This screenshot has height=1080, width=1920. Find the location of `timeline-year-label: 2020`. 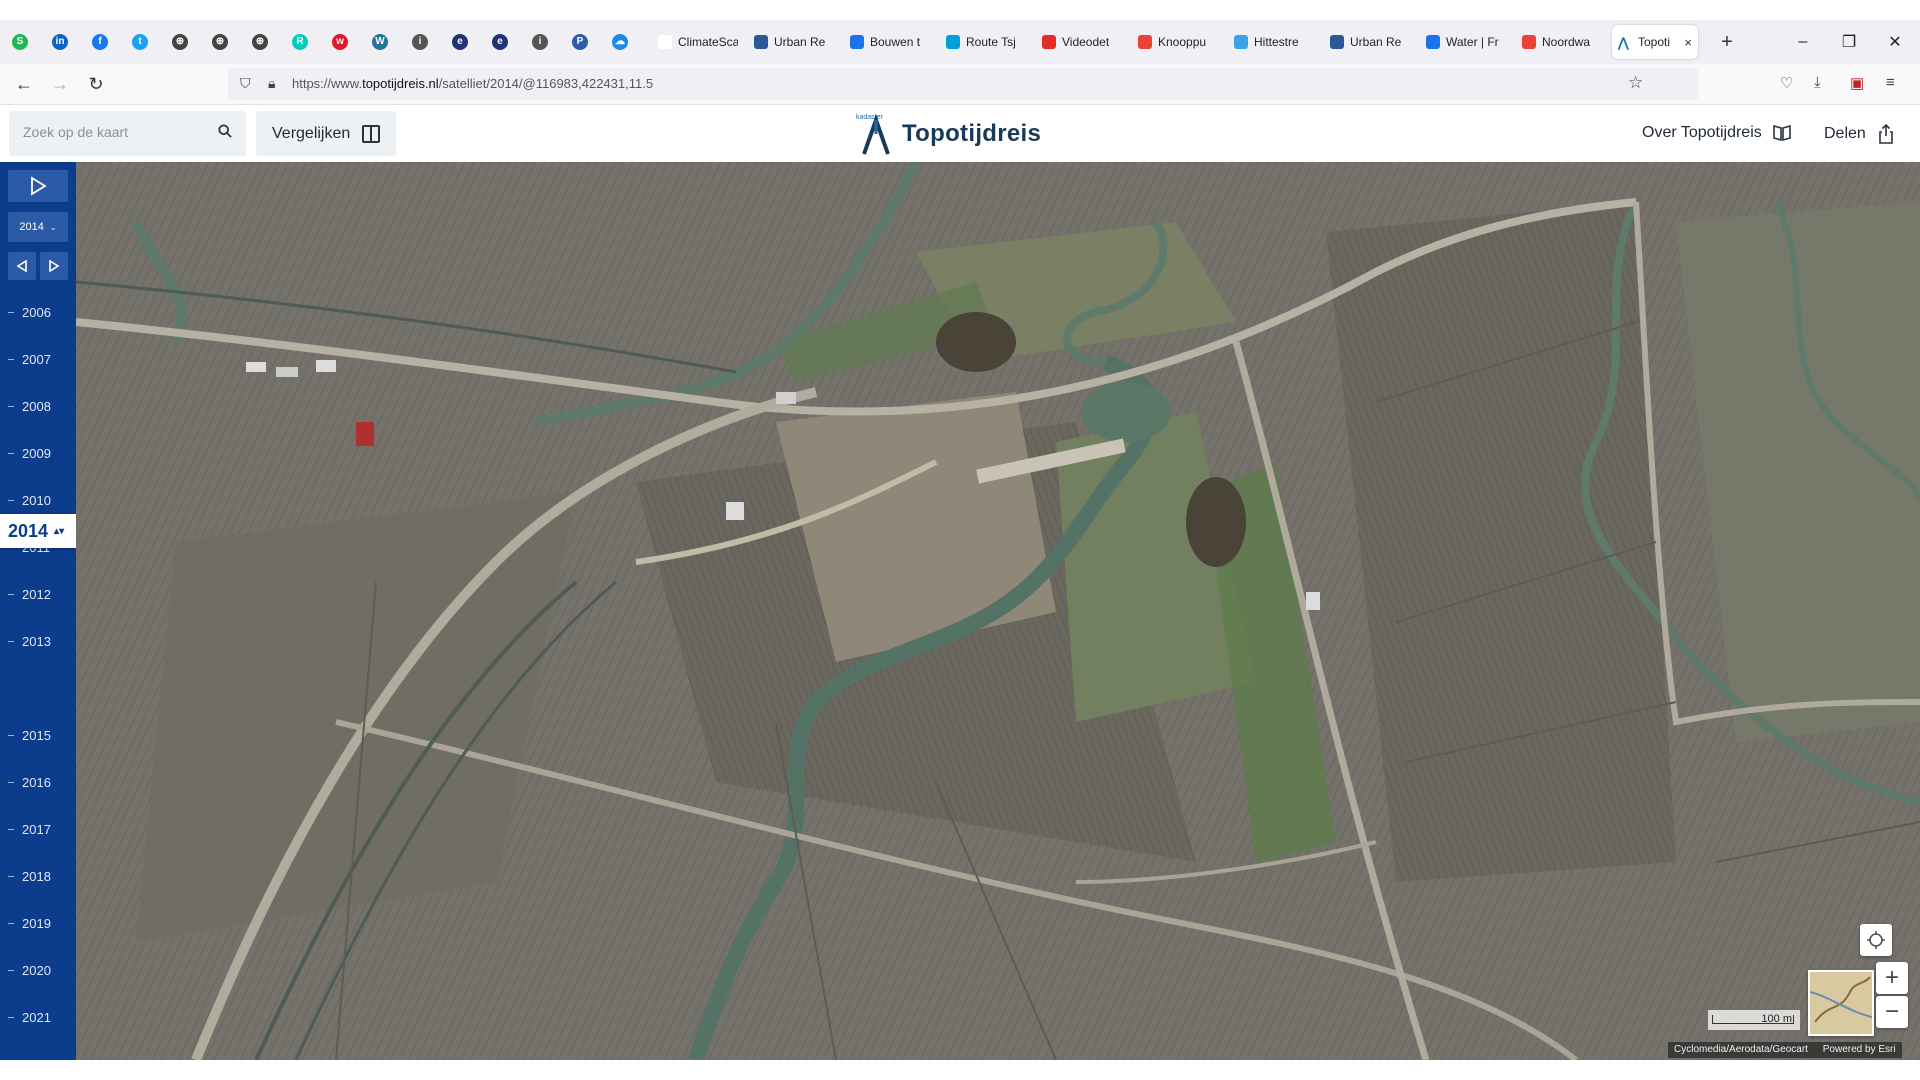

timeline-year-label: 2020 is located at coordinates (36, 970).